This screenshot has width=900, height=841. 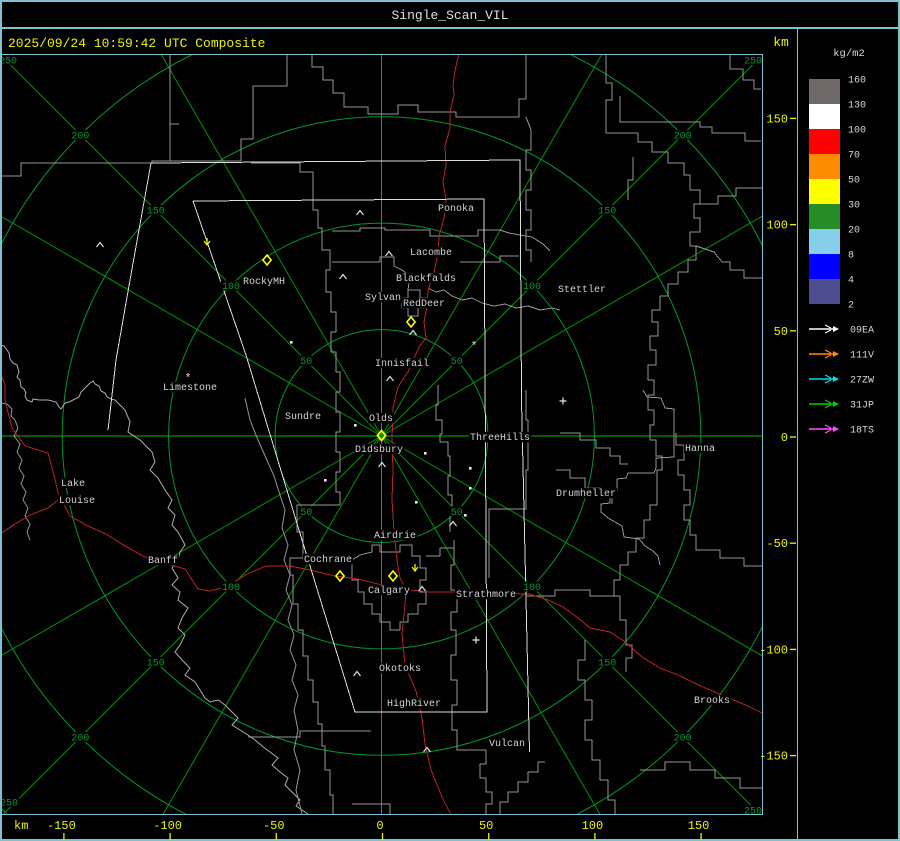 I want to click on svg-text: Single_Scan_VIL, so click(x=449, y=15).